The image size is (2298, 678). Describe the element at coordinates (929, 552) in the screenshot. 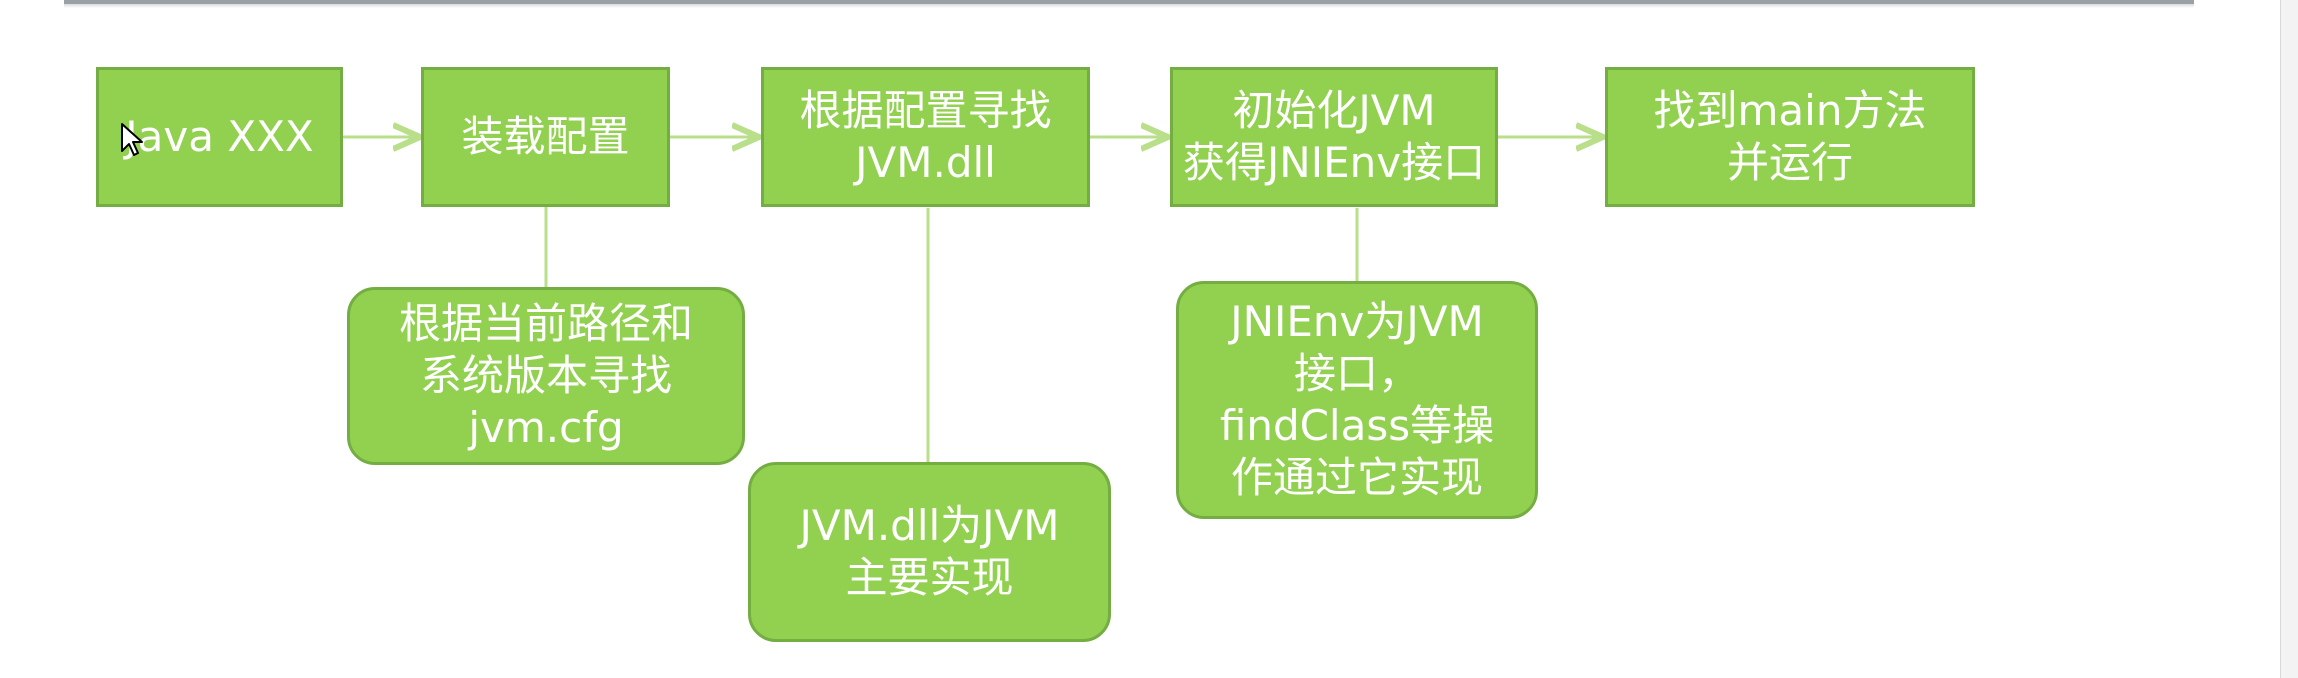

I see `note-jvm-dll-implementation: JVM.dll为JVM 主要实现` at that location.